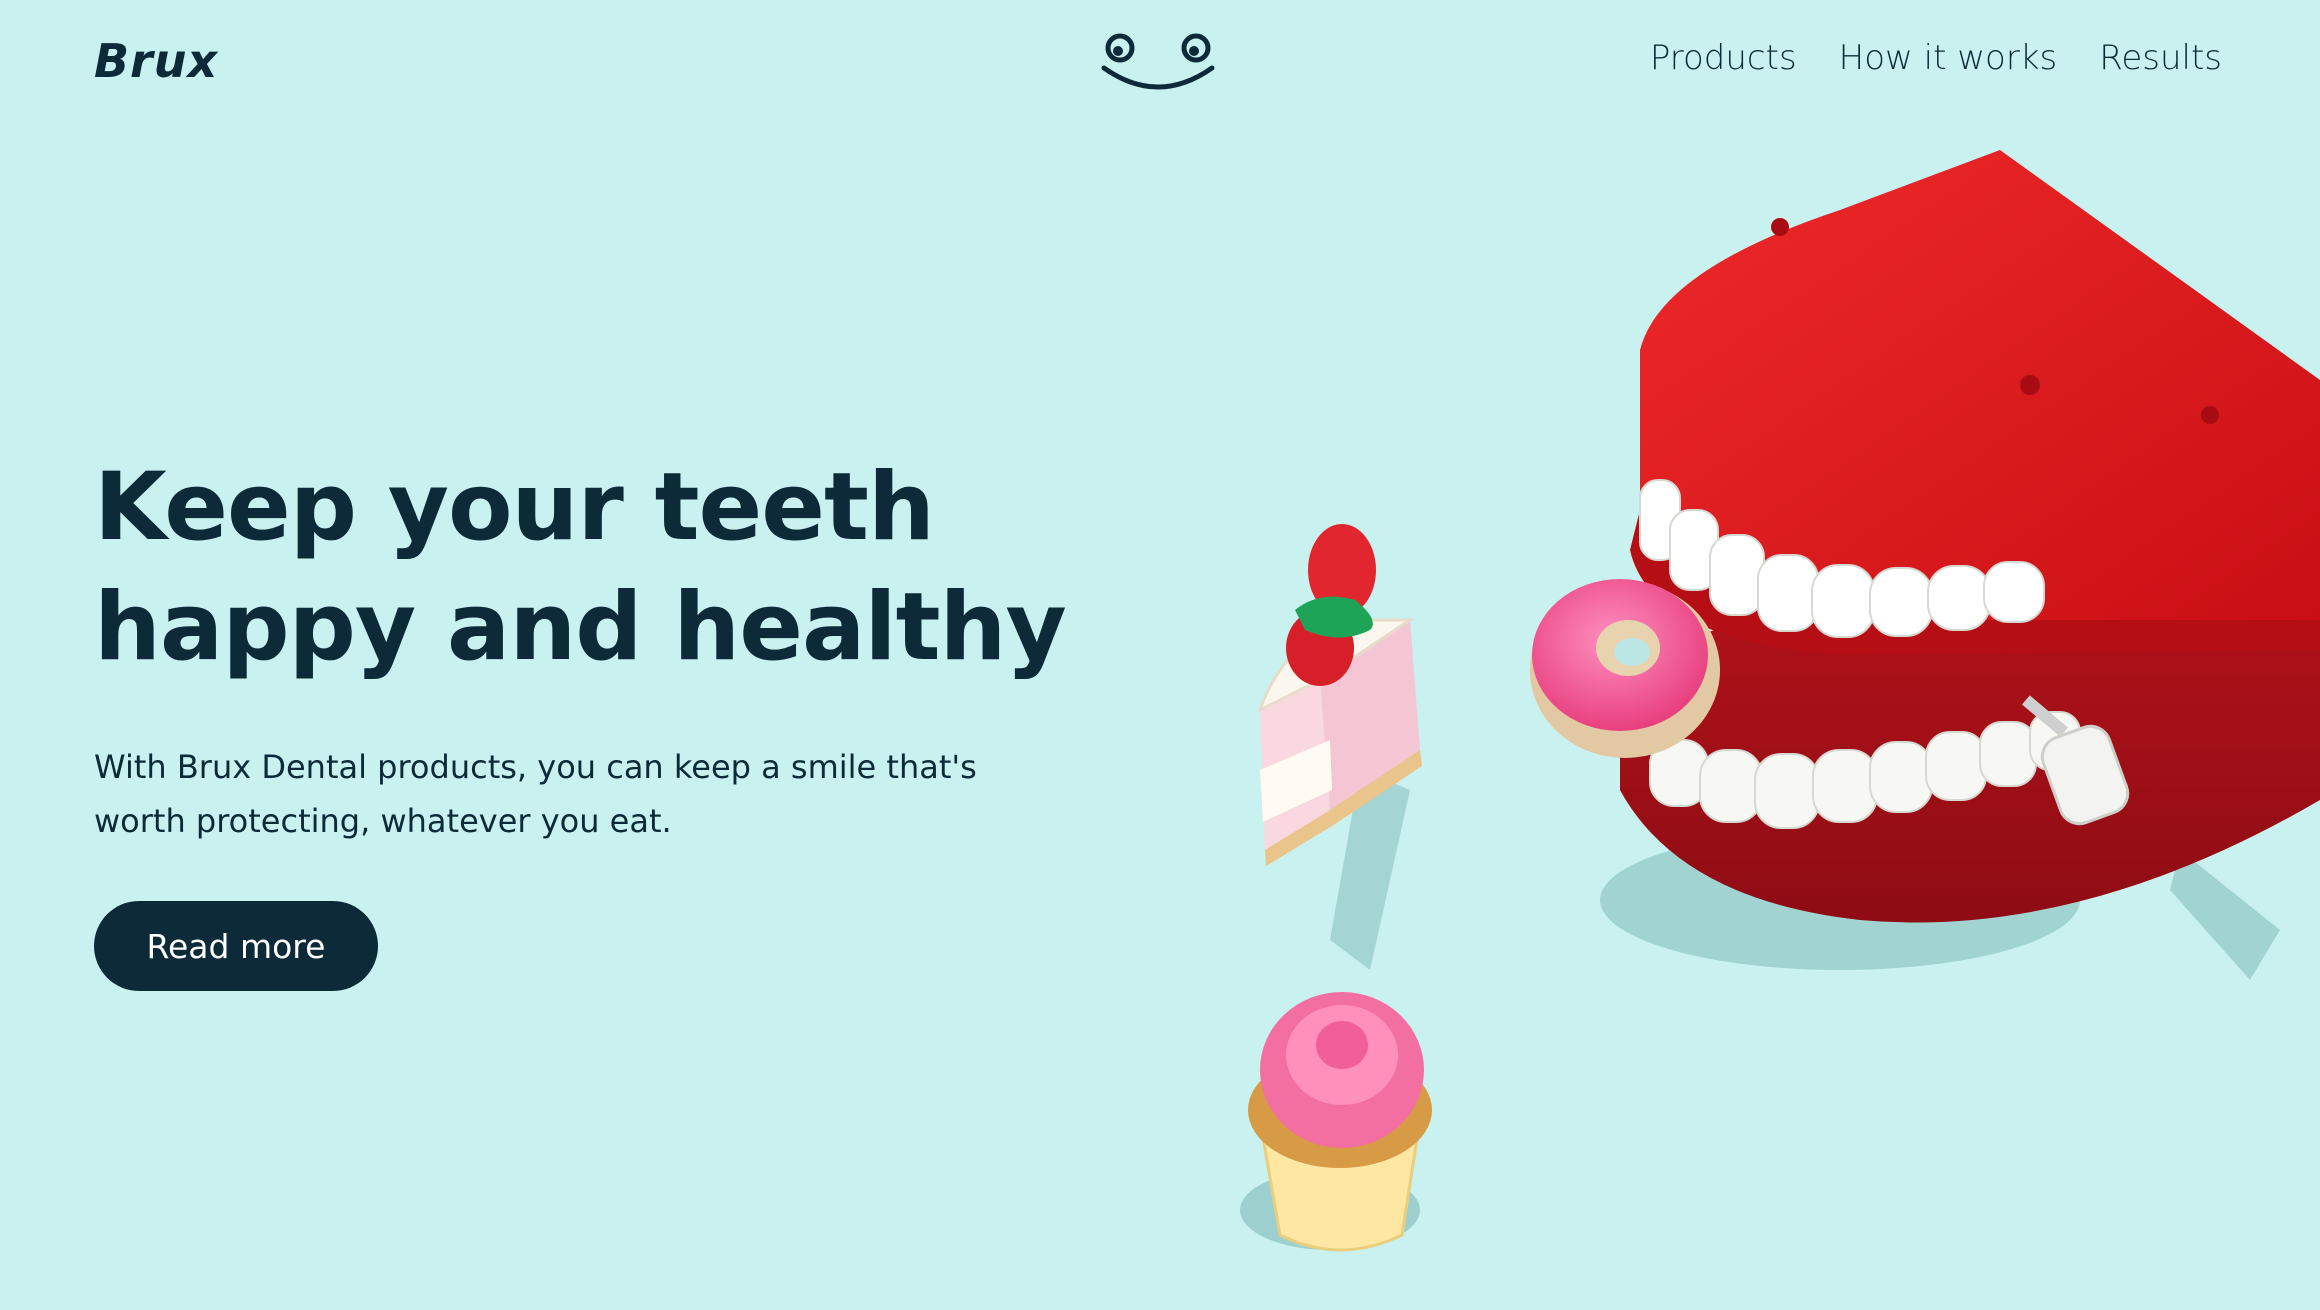  What do you see at coordinates (156, 61) in the screenshot?
I see `brand-logo: Brux` at bounding box center [156, 61].